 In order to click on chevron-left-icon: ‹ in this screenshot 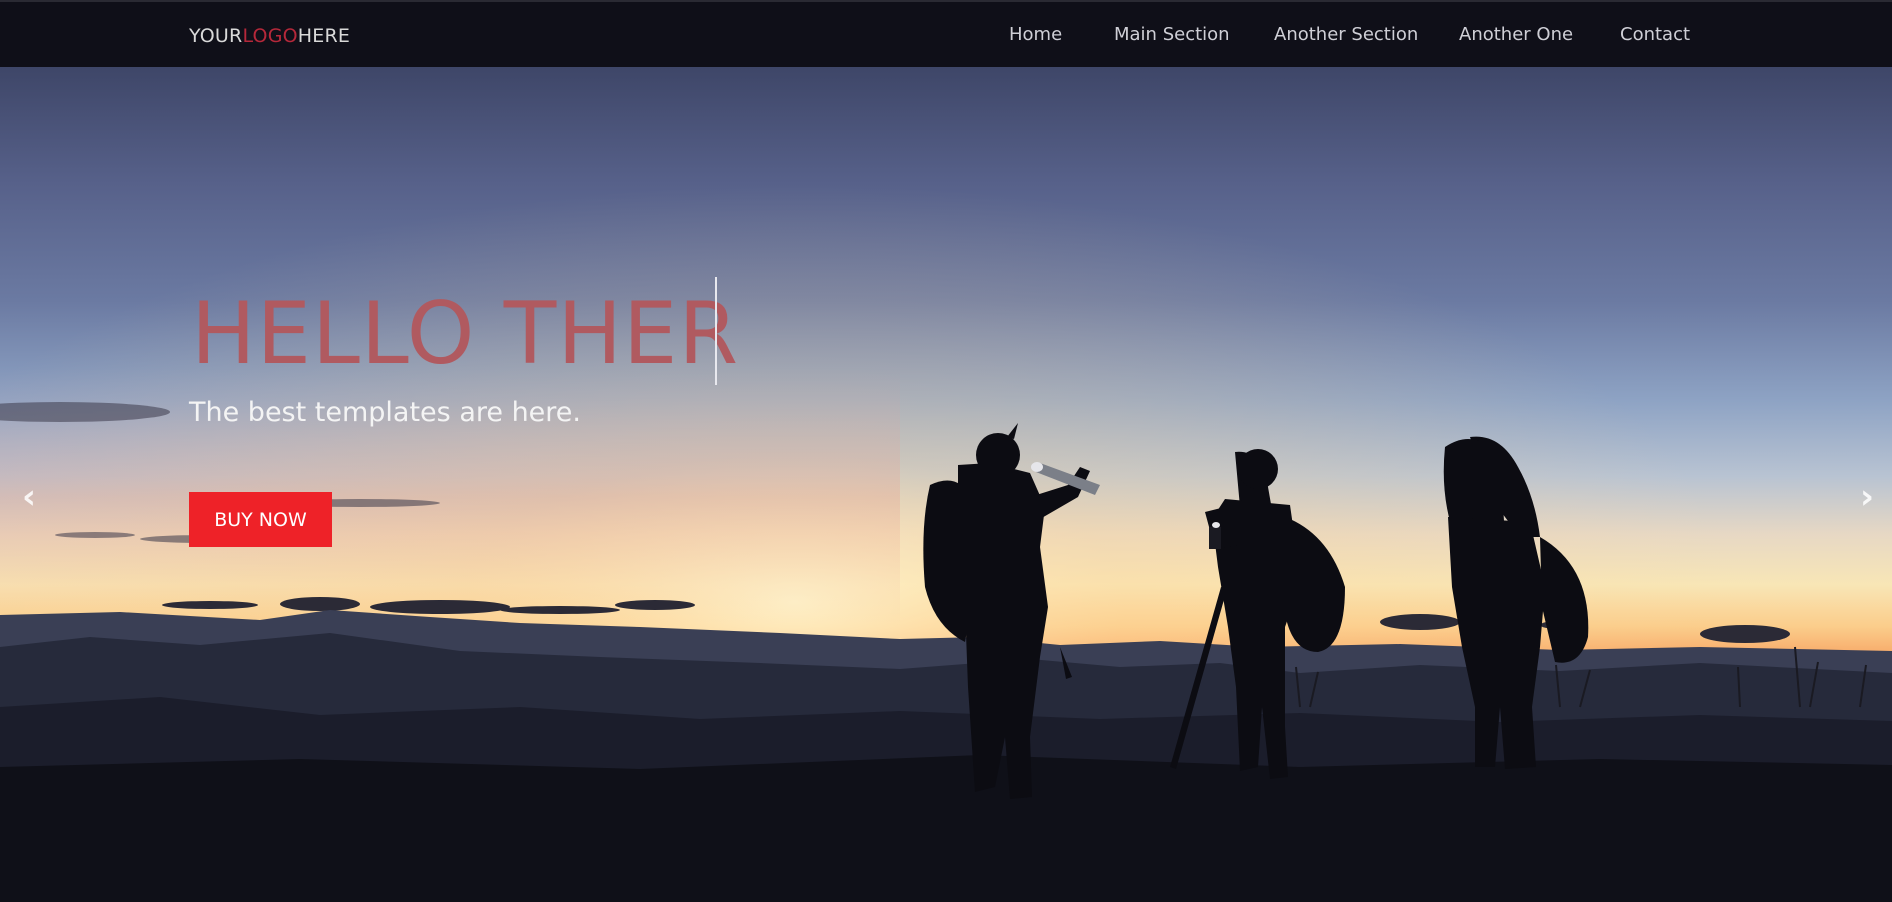, I will do `click(29, 497)`.